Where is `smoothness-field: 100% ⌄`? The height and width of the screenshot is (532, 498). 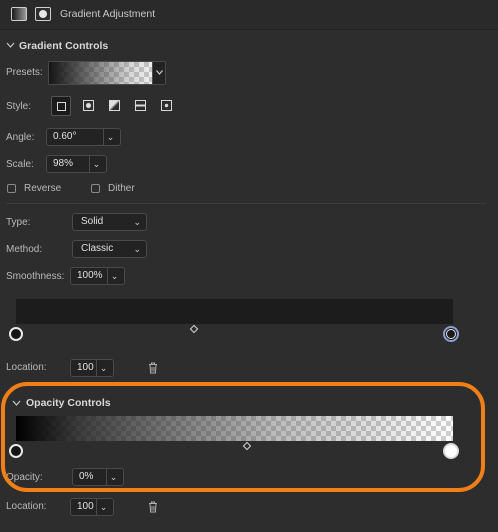 smoothness-field: 100% ⌄ is located at coordinates (97, 276).